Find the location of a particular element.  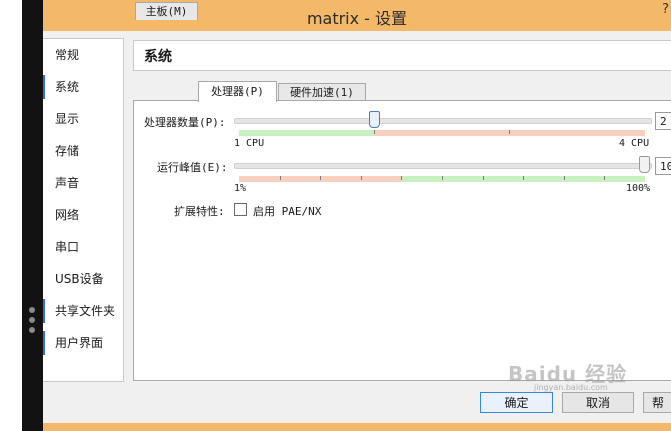

cpu-count-spinbox: 2 is located at coordinates (663, 121).